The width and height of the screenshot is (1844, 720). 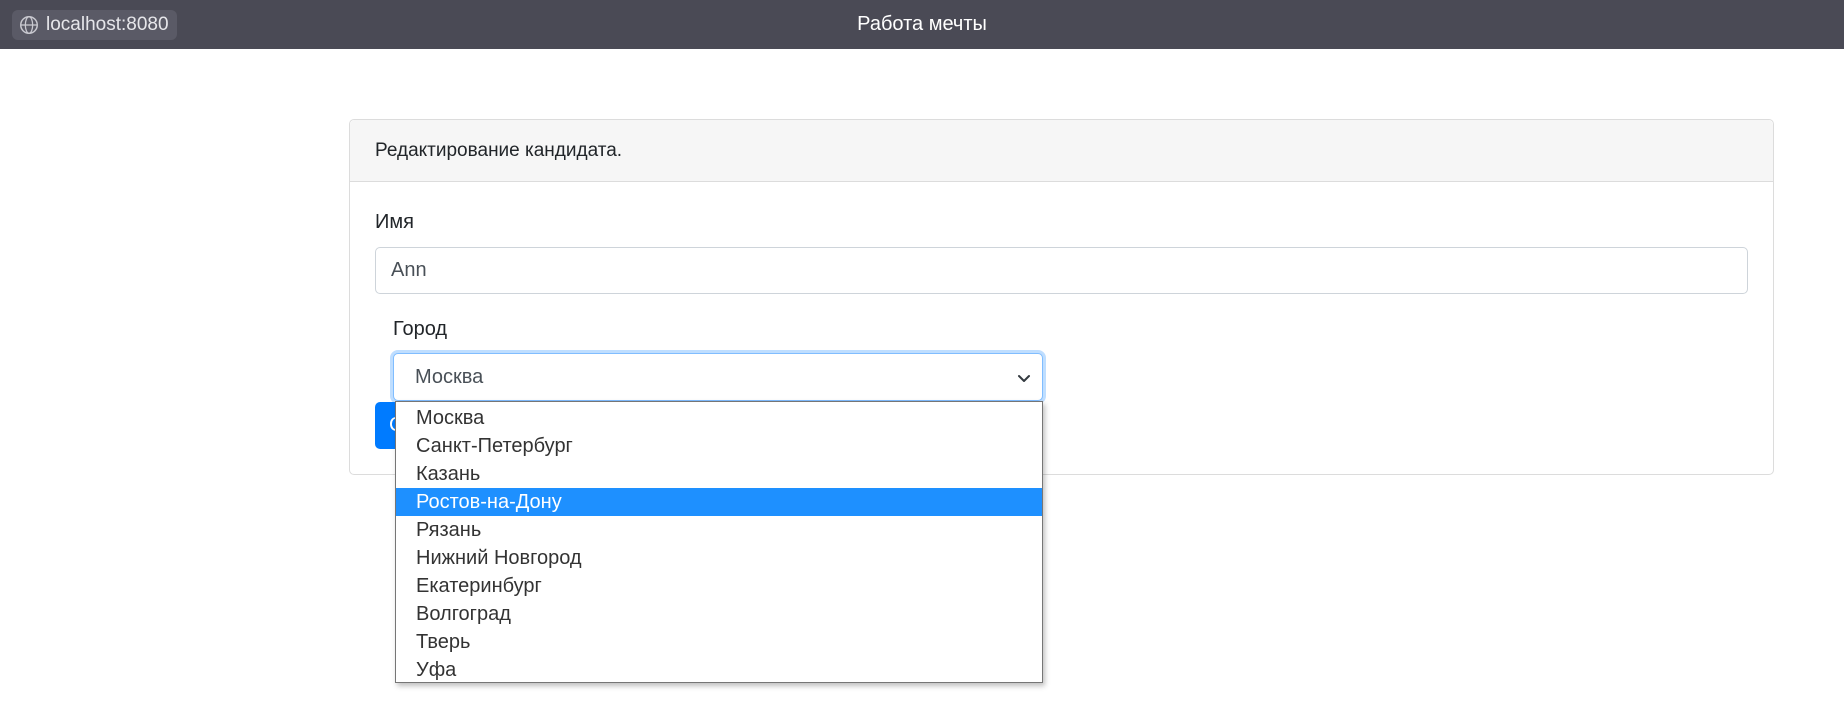 I want to click on app-title: Работа мечты, so click(x=922, y=24).